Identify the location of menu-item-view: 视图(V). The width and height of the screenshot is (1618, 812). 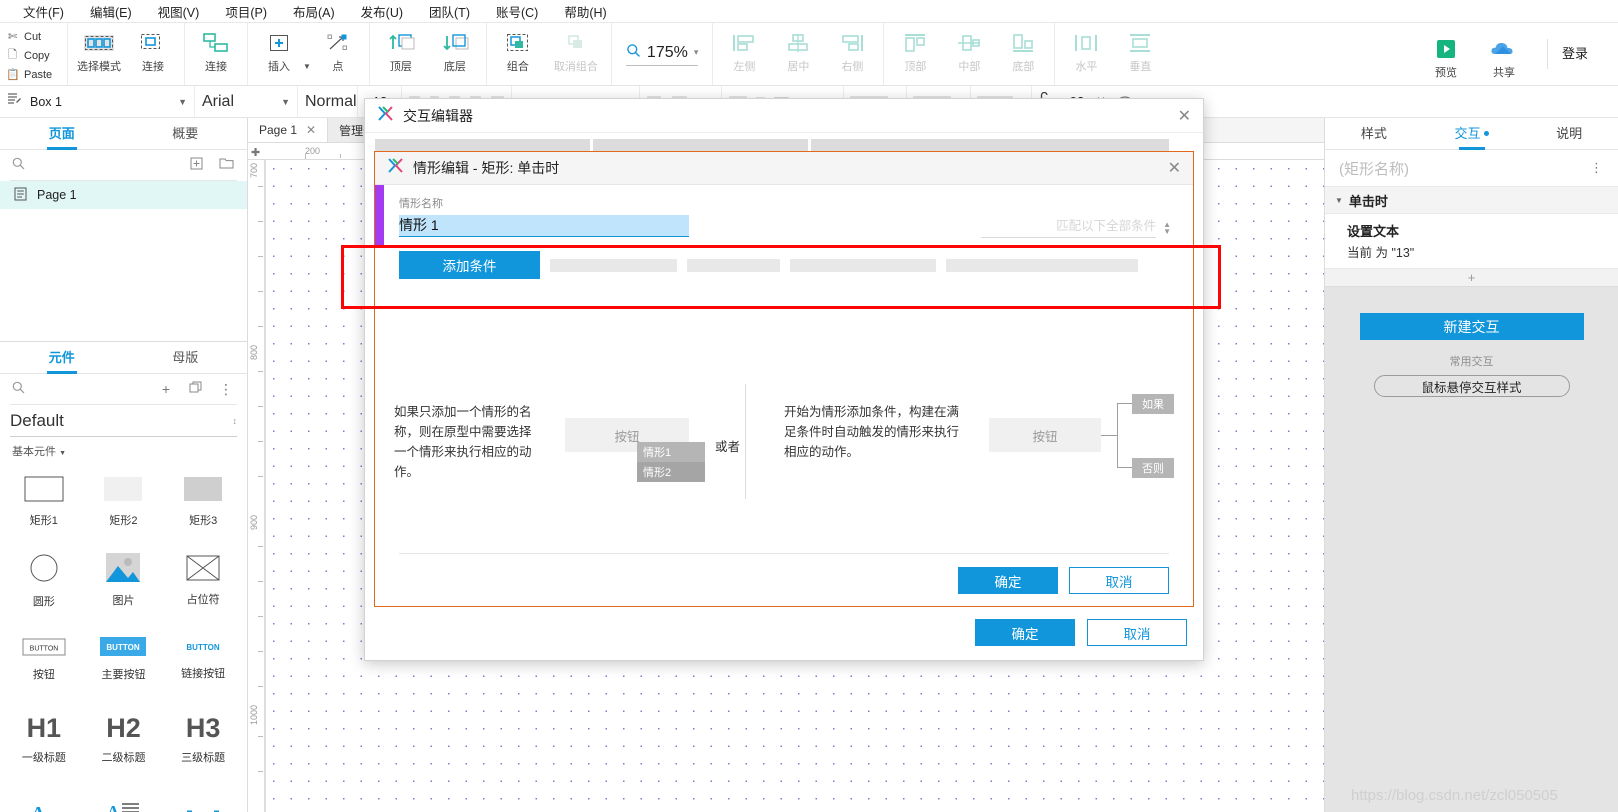
(179, 11).